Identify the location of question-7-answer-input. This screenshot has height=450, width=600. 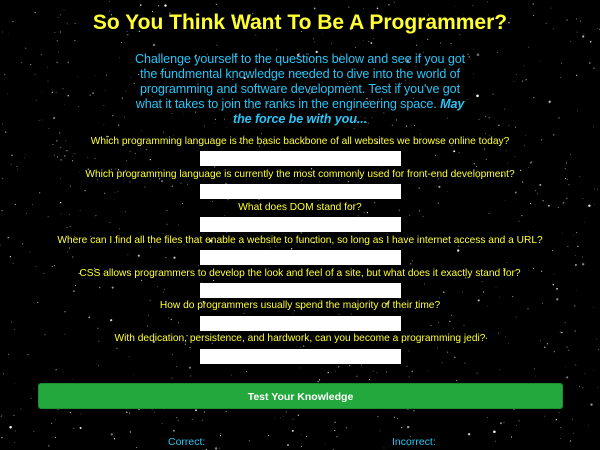
(300, 356).